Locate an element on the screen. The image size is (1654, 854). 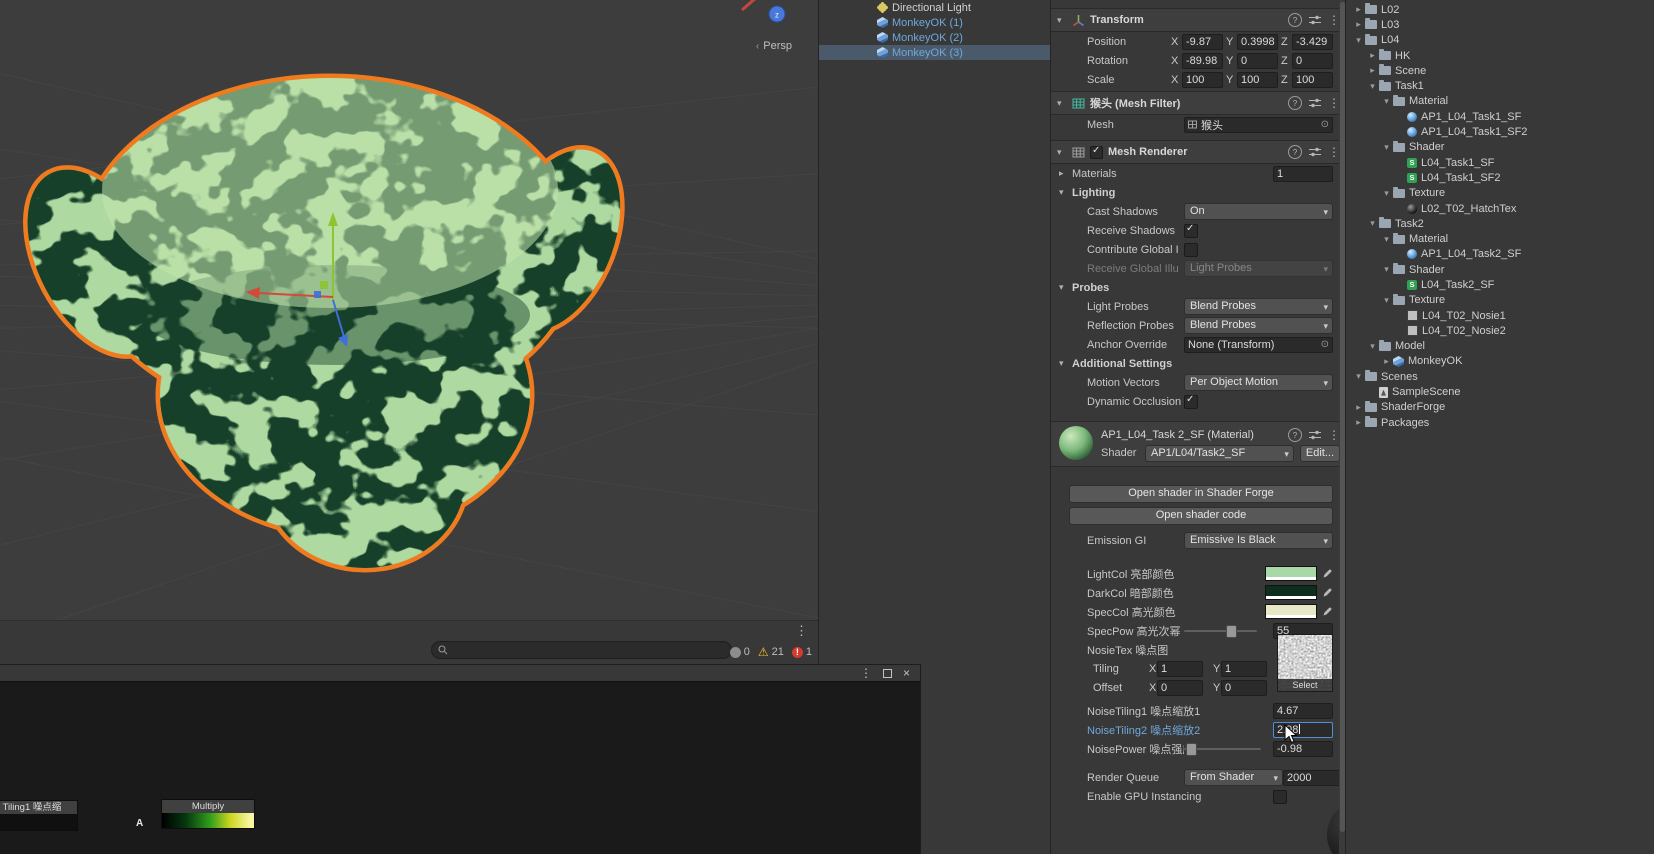
project-item: ▾ Shader is located at coordinates (1500, 147).